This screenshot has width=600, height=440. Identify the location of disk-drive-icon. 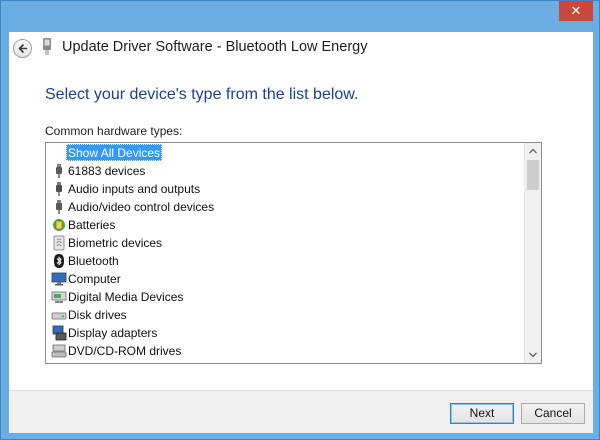
(59, 316).